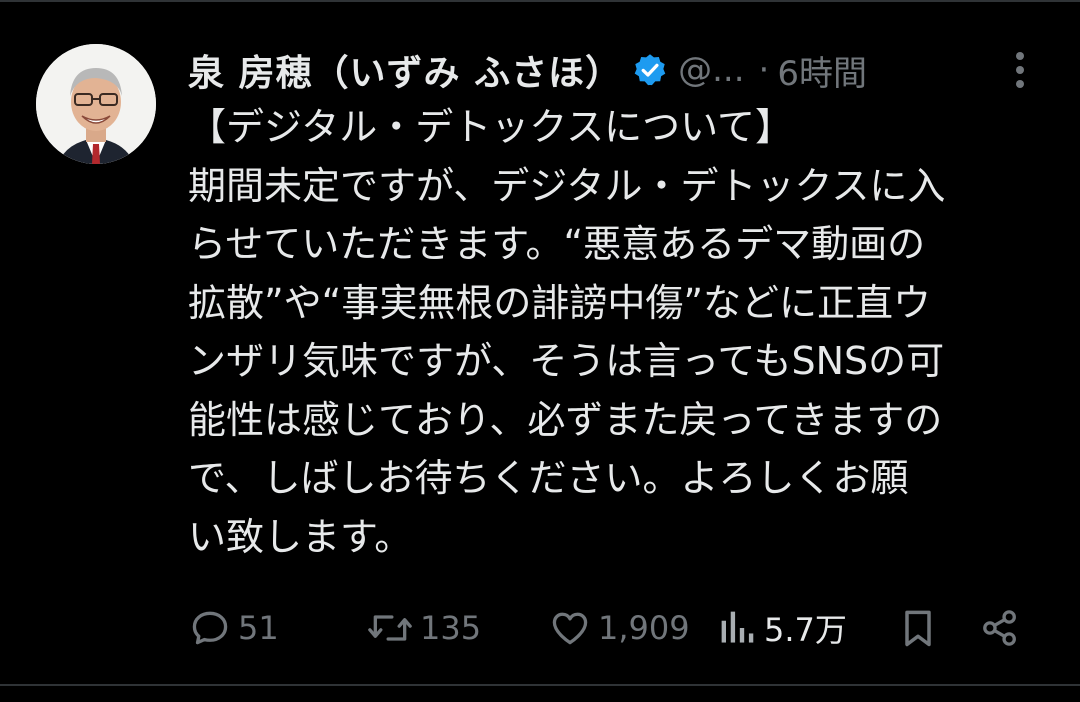 The height and width of the screenshot is (702, 1080). I want to click on comment-icon, so click(210, 628).